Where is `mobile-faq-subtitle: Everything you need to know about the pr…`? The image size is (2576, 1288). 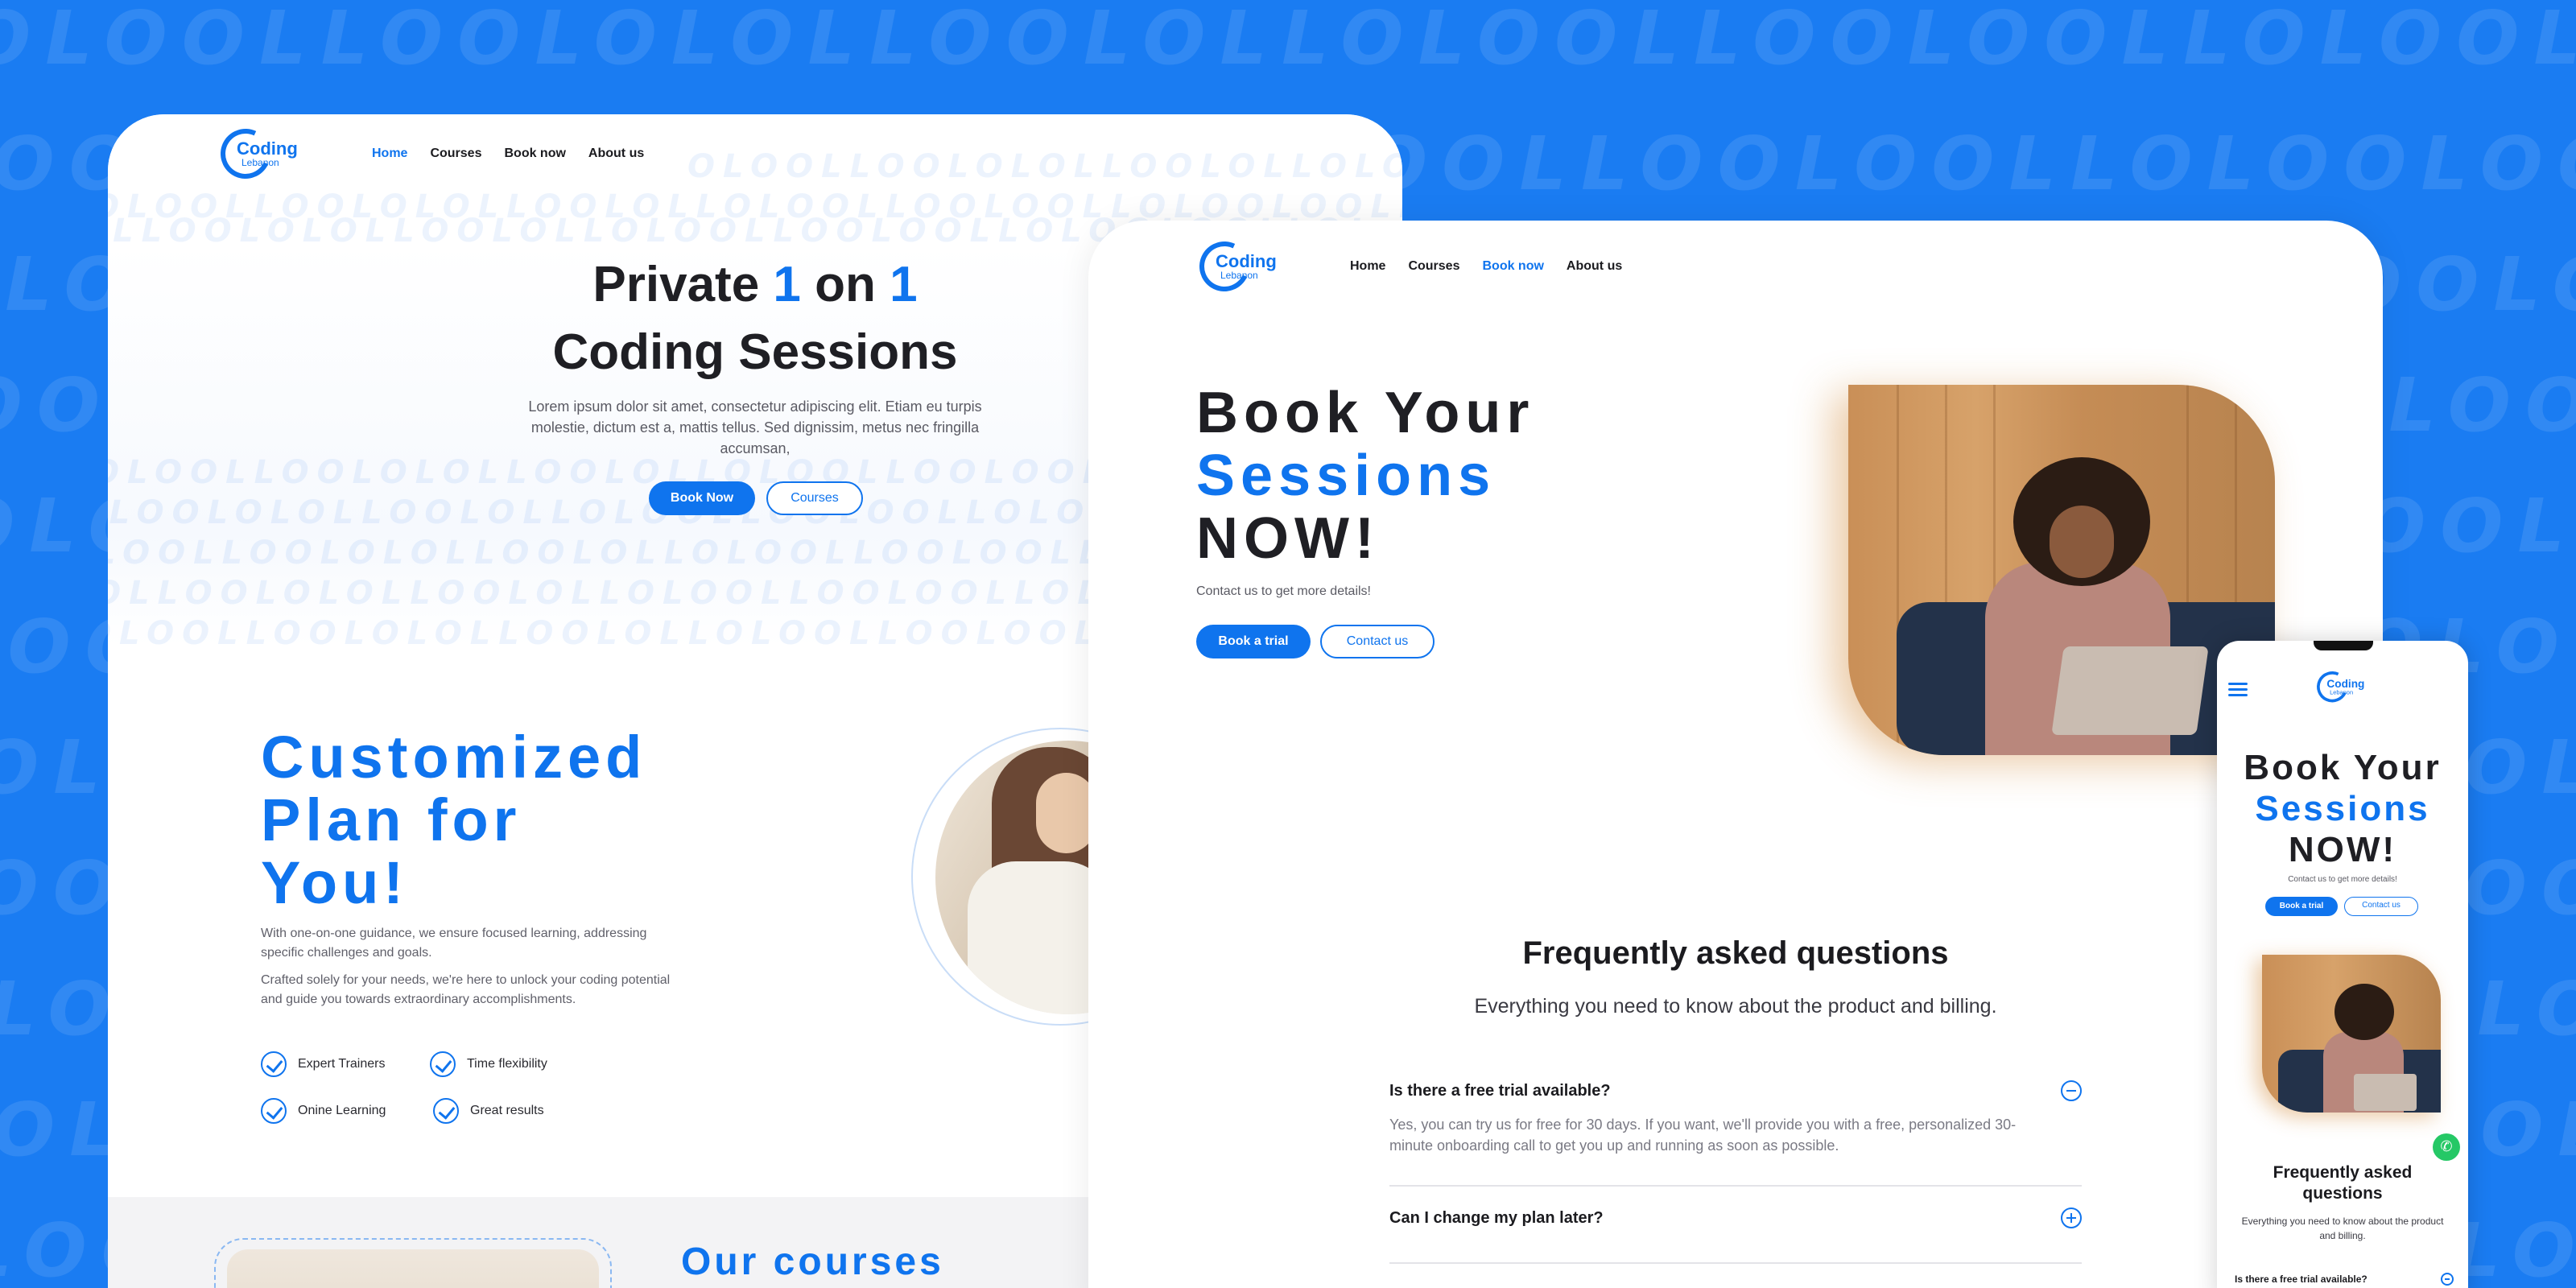 mobile-faq-subtitle: Everything you need to know about the pr… is located at coordinates (2342, 1228).